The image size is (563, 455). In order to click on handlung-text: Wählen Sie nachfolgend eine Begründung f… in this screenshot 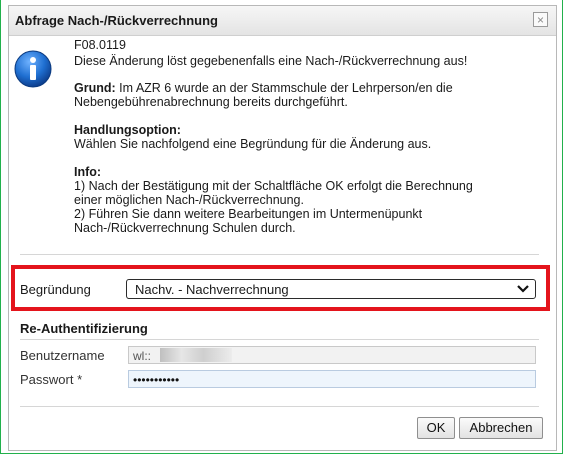, I will do `click(253, 144)`.